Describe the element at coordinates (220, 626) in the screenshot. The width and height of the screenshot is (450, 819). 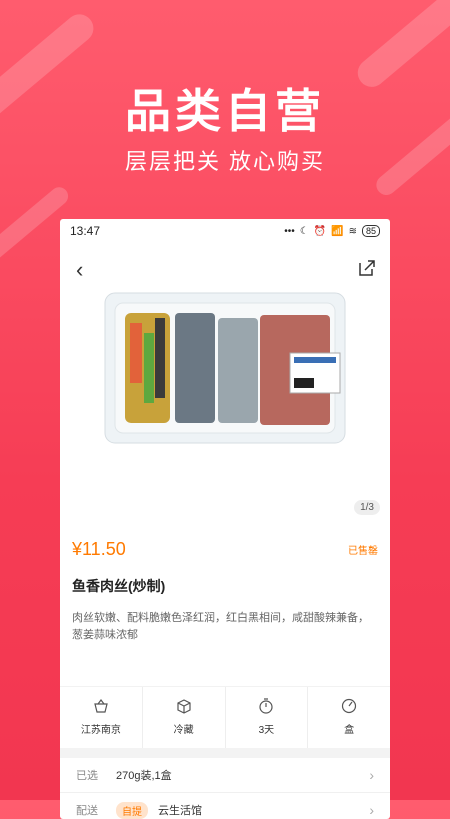
I see `product-description: 肉丝软嫩、配料脆嫩色泽红润，红白黑相间，咸甜酸辣兼备，葱姜蒜味浓郁` at that location.